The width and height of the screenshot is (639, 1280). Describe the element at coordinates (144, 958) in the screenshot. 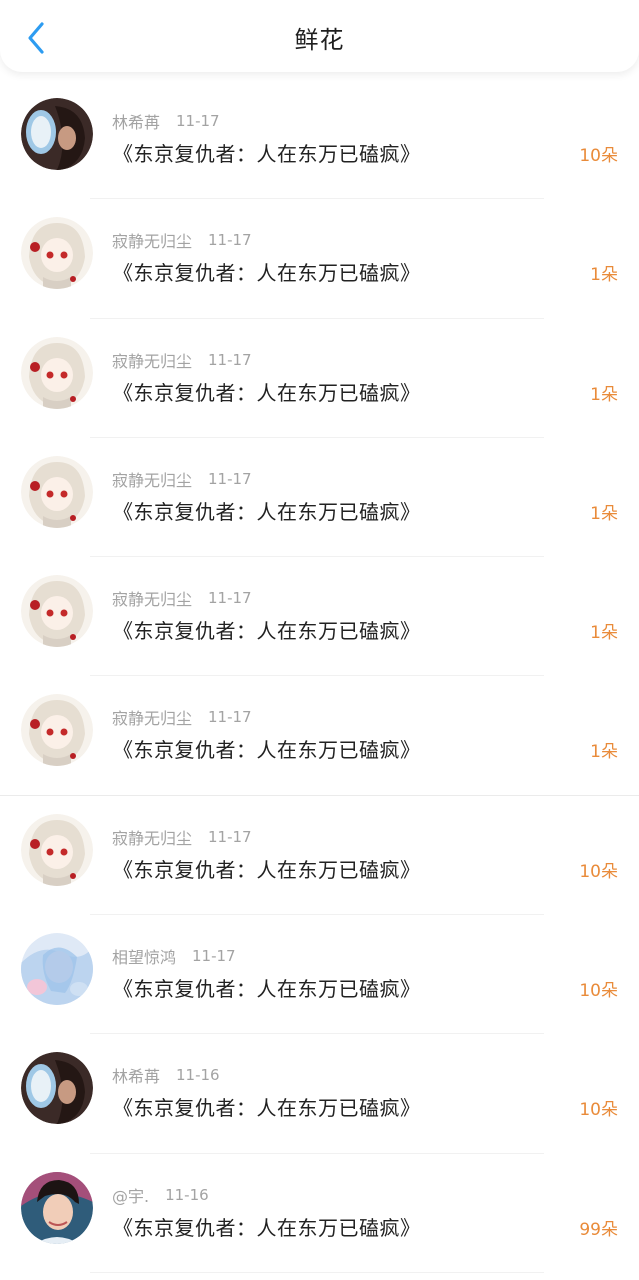

I see `user-name: 相望惊鸿` at that location.